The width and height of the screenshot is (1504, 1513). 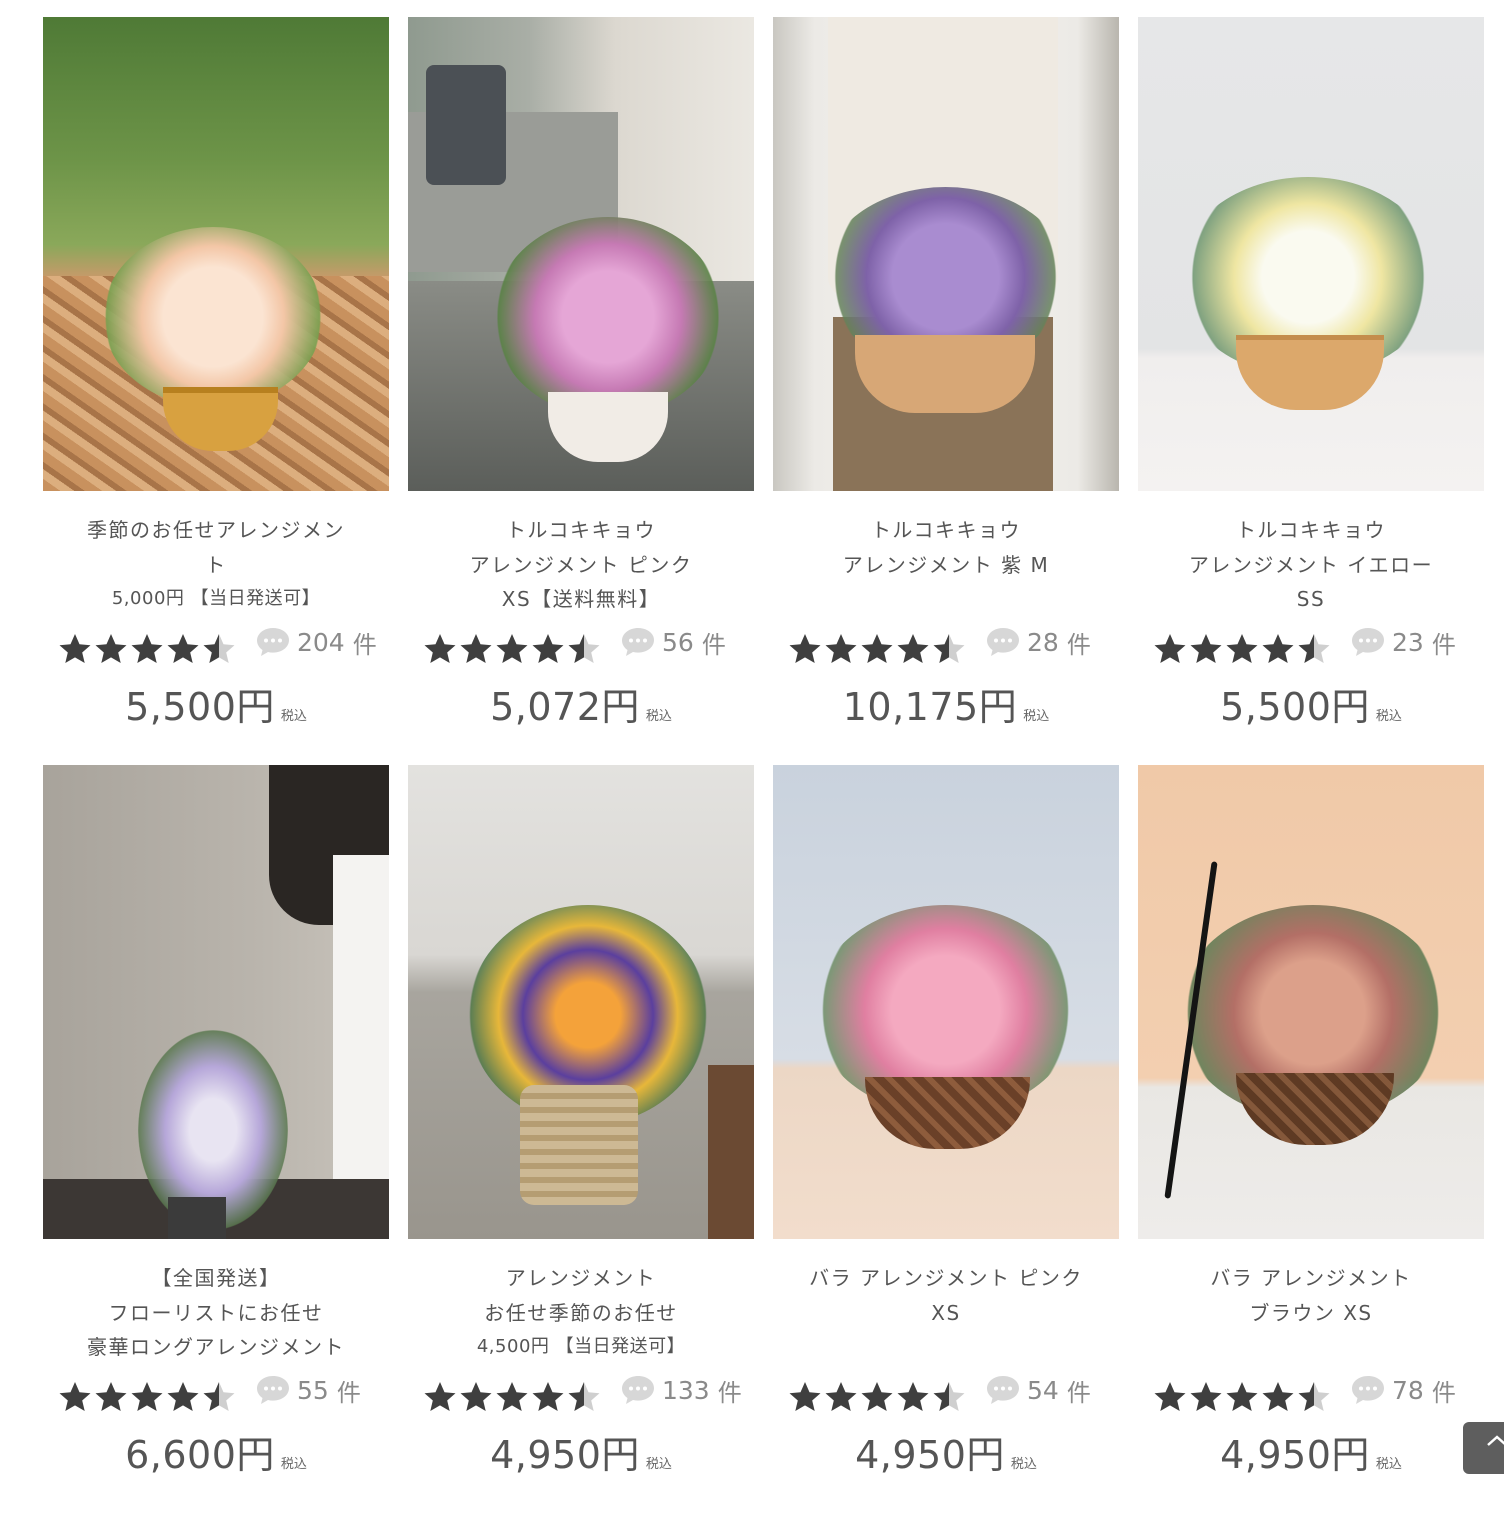 What do you see at coordinates (946, 567) in the screenshot?
I see `product-title: トルコキキョウ アレンジメント 紫 M` at bounding box center [946, 567].